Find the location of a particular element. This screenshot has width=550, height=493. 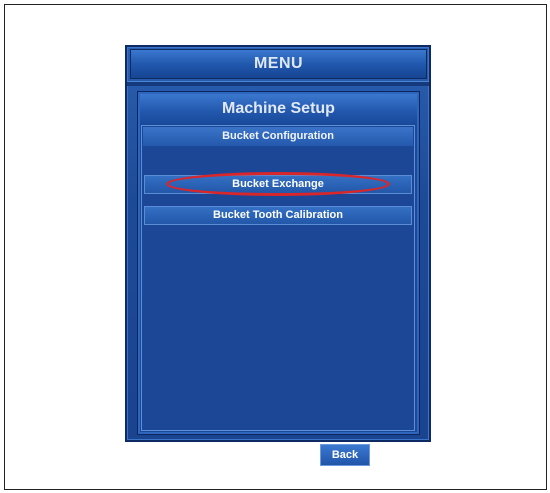

menu-item-bucket-tooth-calibration: Bucket Tooth Calibration is located at coordinates (278, 215).